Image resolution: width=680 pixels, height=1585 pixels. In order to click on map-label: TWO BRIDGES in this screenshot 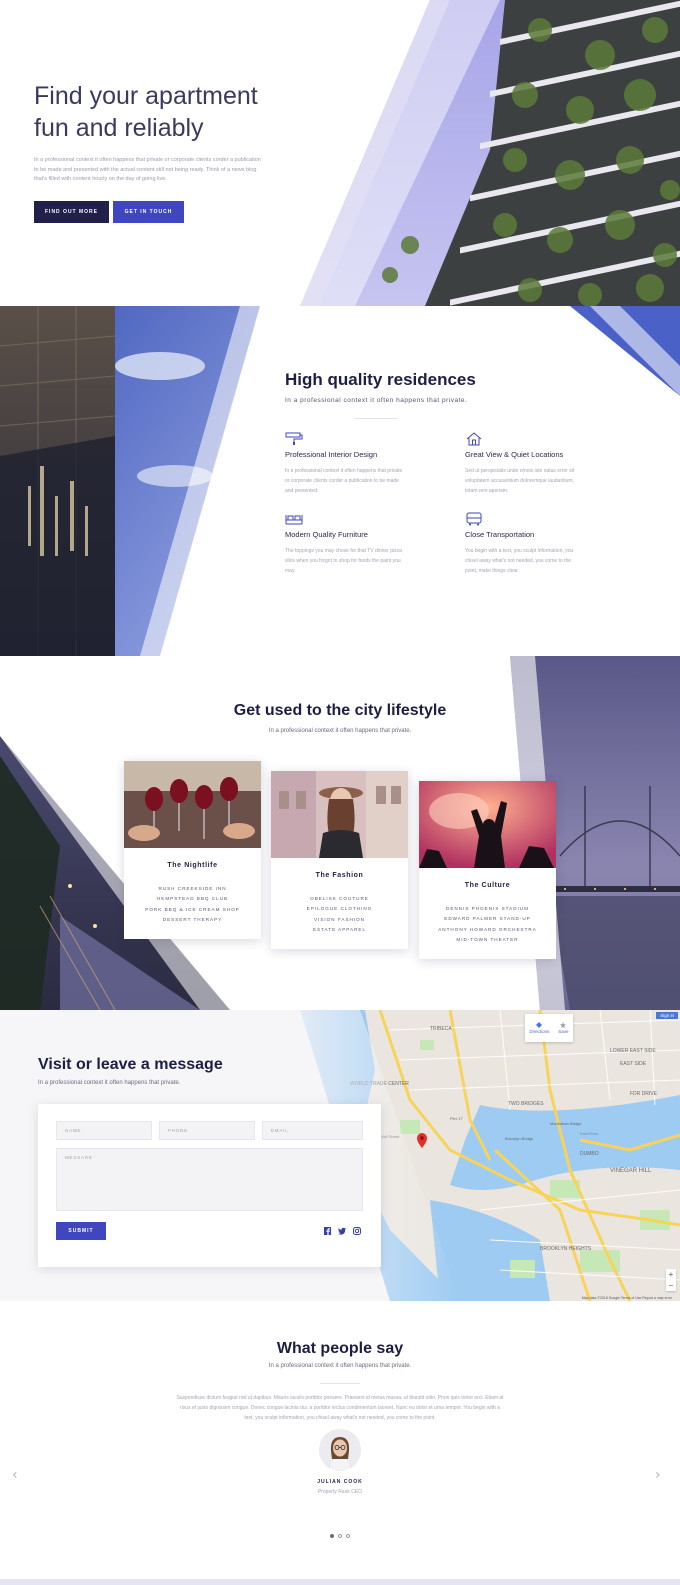, I will do `click(526, 1104)`.